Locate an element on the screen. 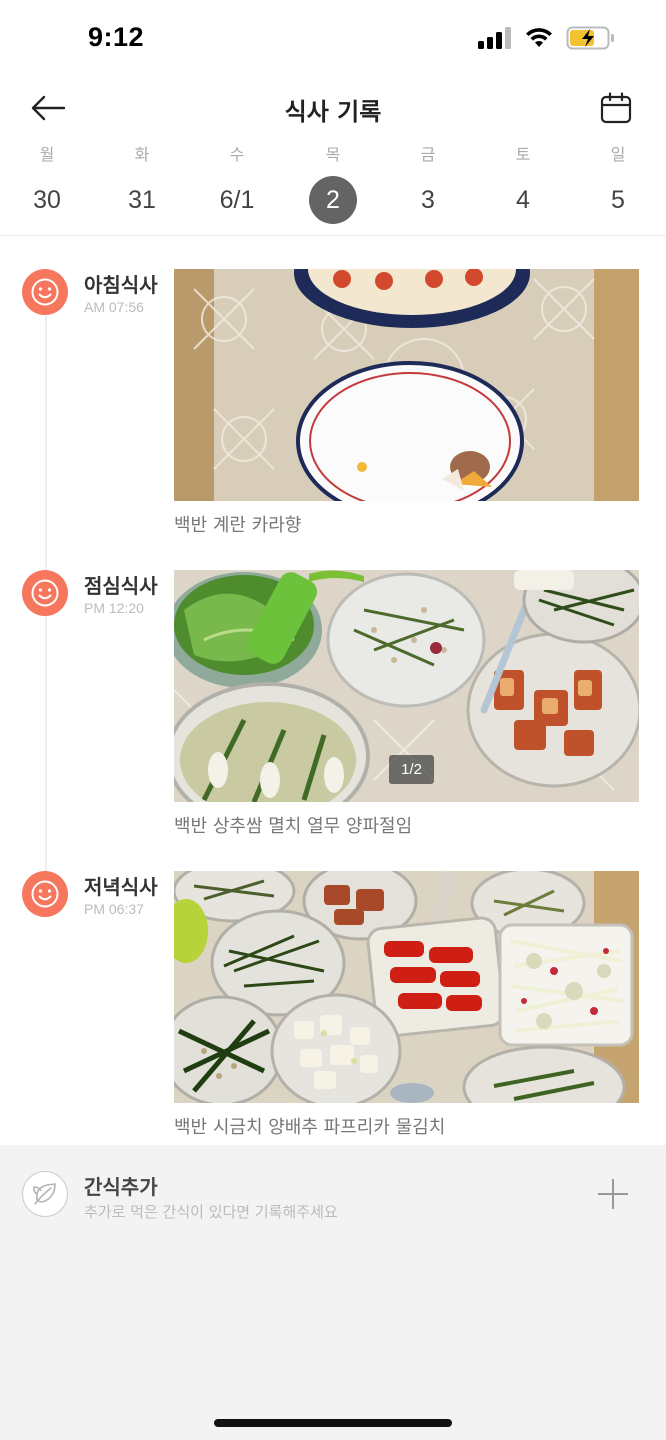 This screenshot has width=666, height=1440. status-icons is located at coordinates (547, 38).